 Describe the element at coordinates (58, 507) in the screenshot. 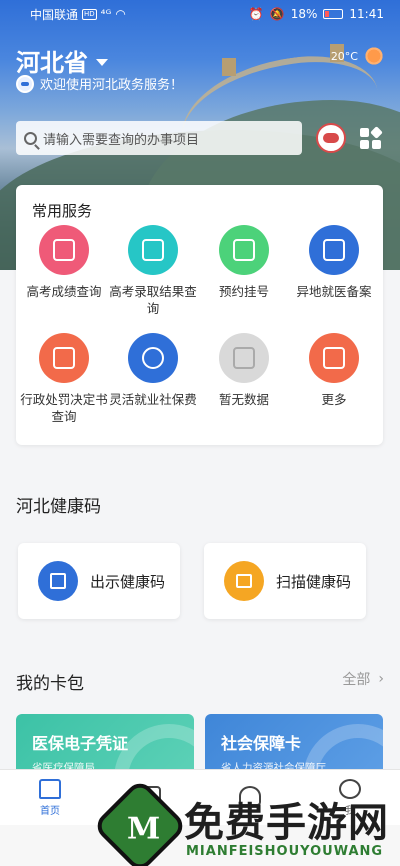

I see `health-code-title: 河北健康码` at that location.